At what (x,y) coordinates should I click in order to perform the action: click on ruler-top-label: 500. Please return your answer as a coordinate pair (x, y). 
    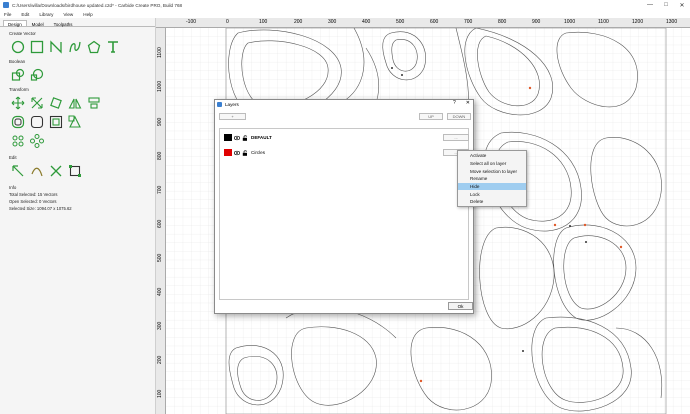
    Looking at the image, I should click on (400, 22).